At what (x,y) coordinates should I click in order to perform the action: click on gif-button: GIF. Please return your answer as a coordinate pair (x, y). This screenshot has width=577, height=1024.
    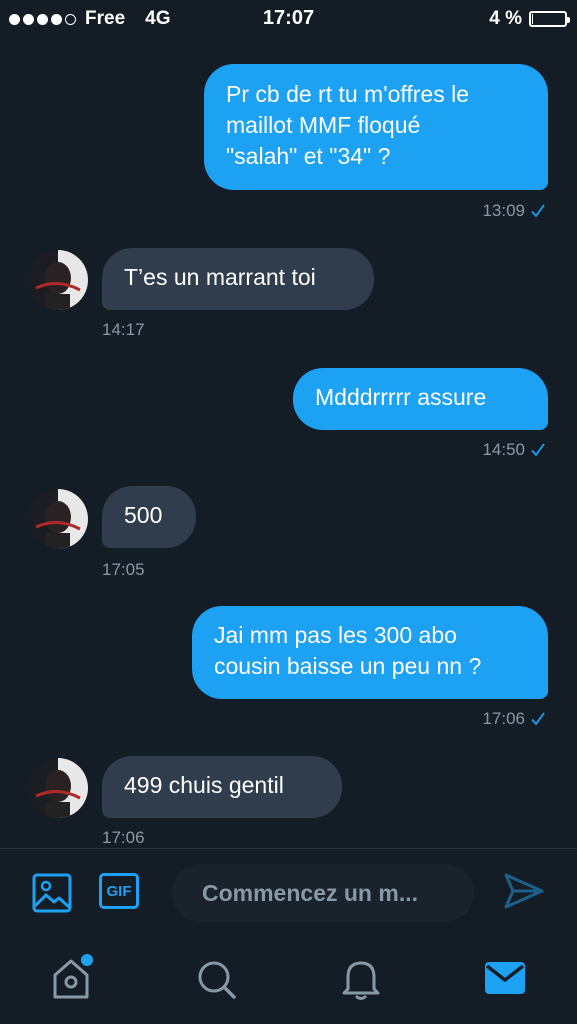
    Looking at the image, I should click on (119, 891).